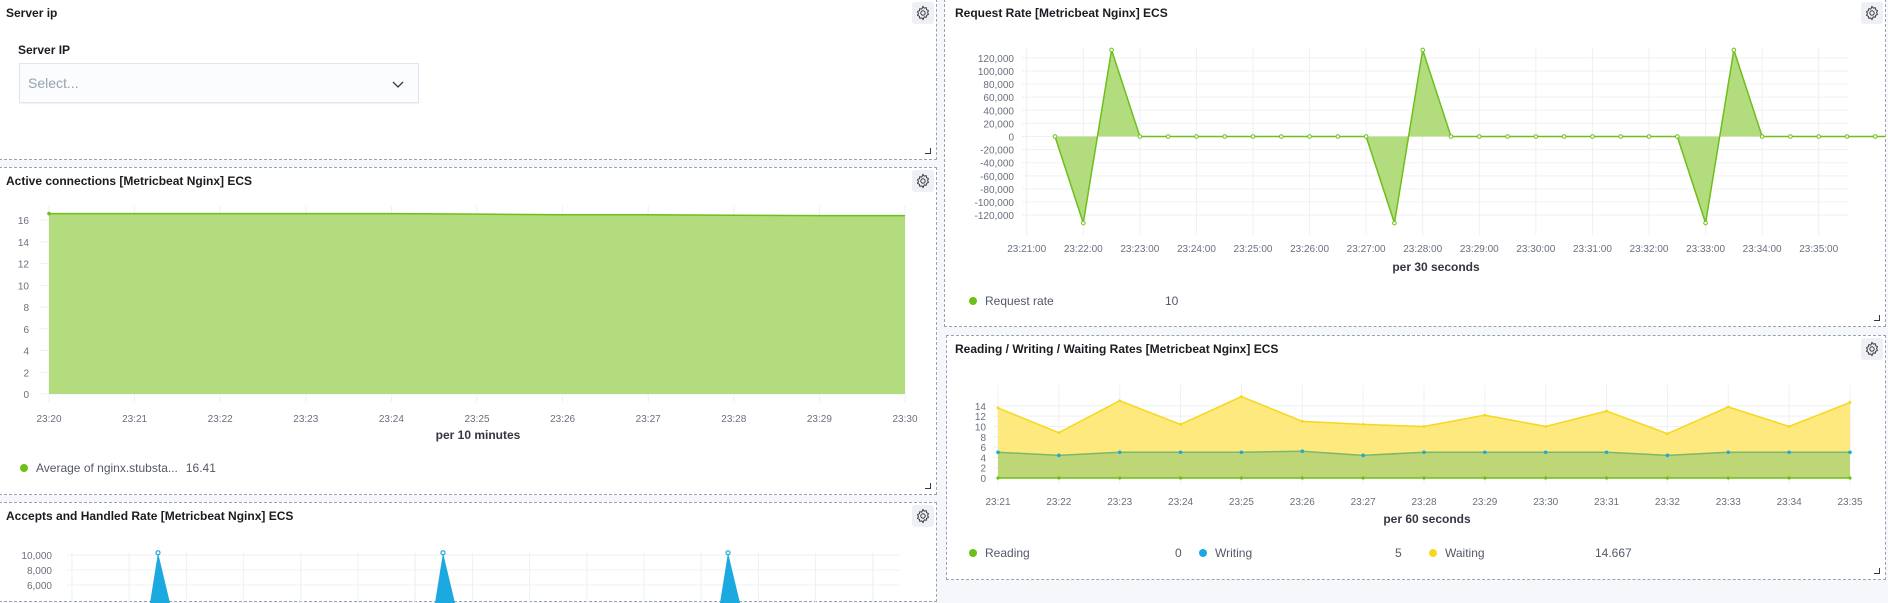  What do you see at coordinates (998, 111) in the screenshot?
I see `y-tick-label: 40,000` at bounding box center [998, 111].